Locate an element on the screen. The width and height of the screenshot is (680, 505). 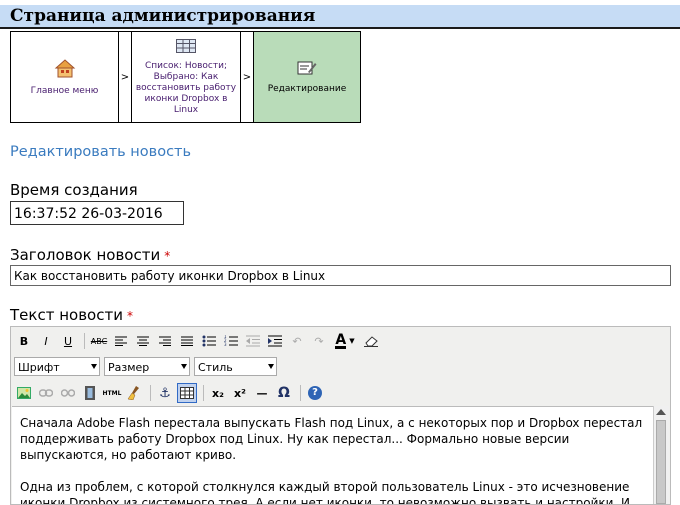
redo-icon: ↷ is located at coordinates (319, 341).